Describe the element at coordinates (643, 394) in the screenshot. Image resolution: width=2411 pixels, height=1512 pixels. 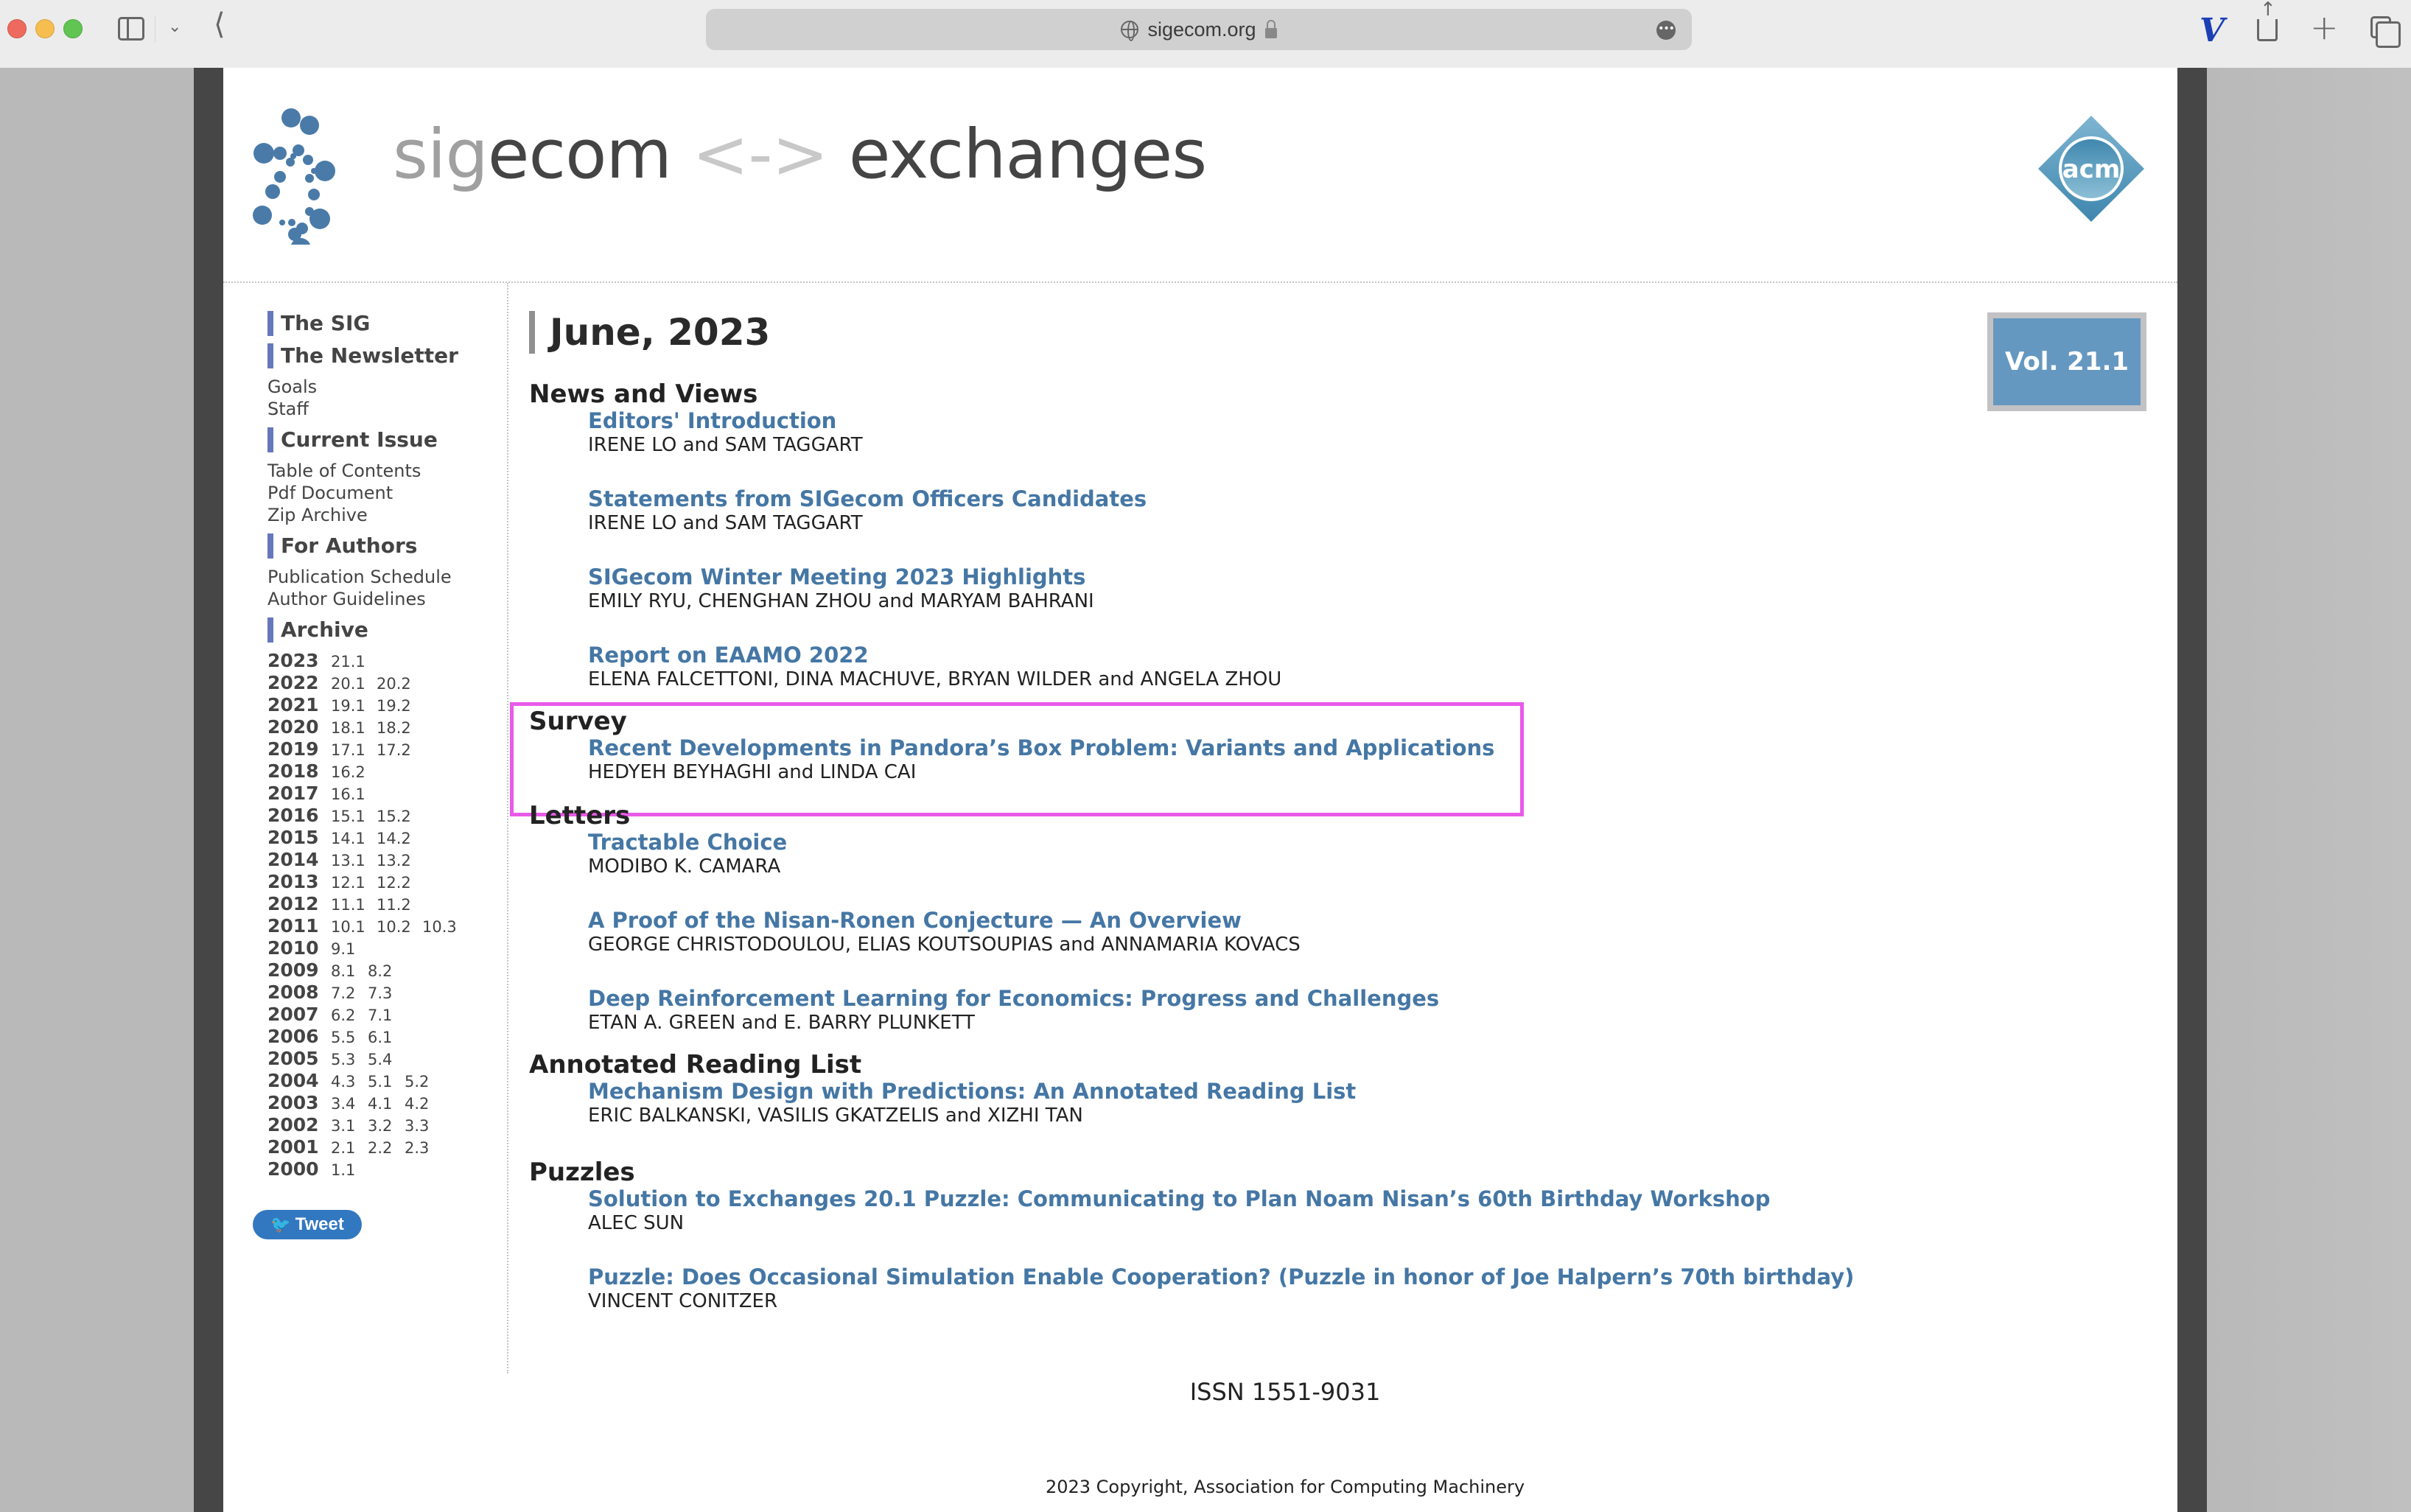
I see `section-title: News and Views` at that location.